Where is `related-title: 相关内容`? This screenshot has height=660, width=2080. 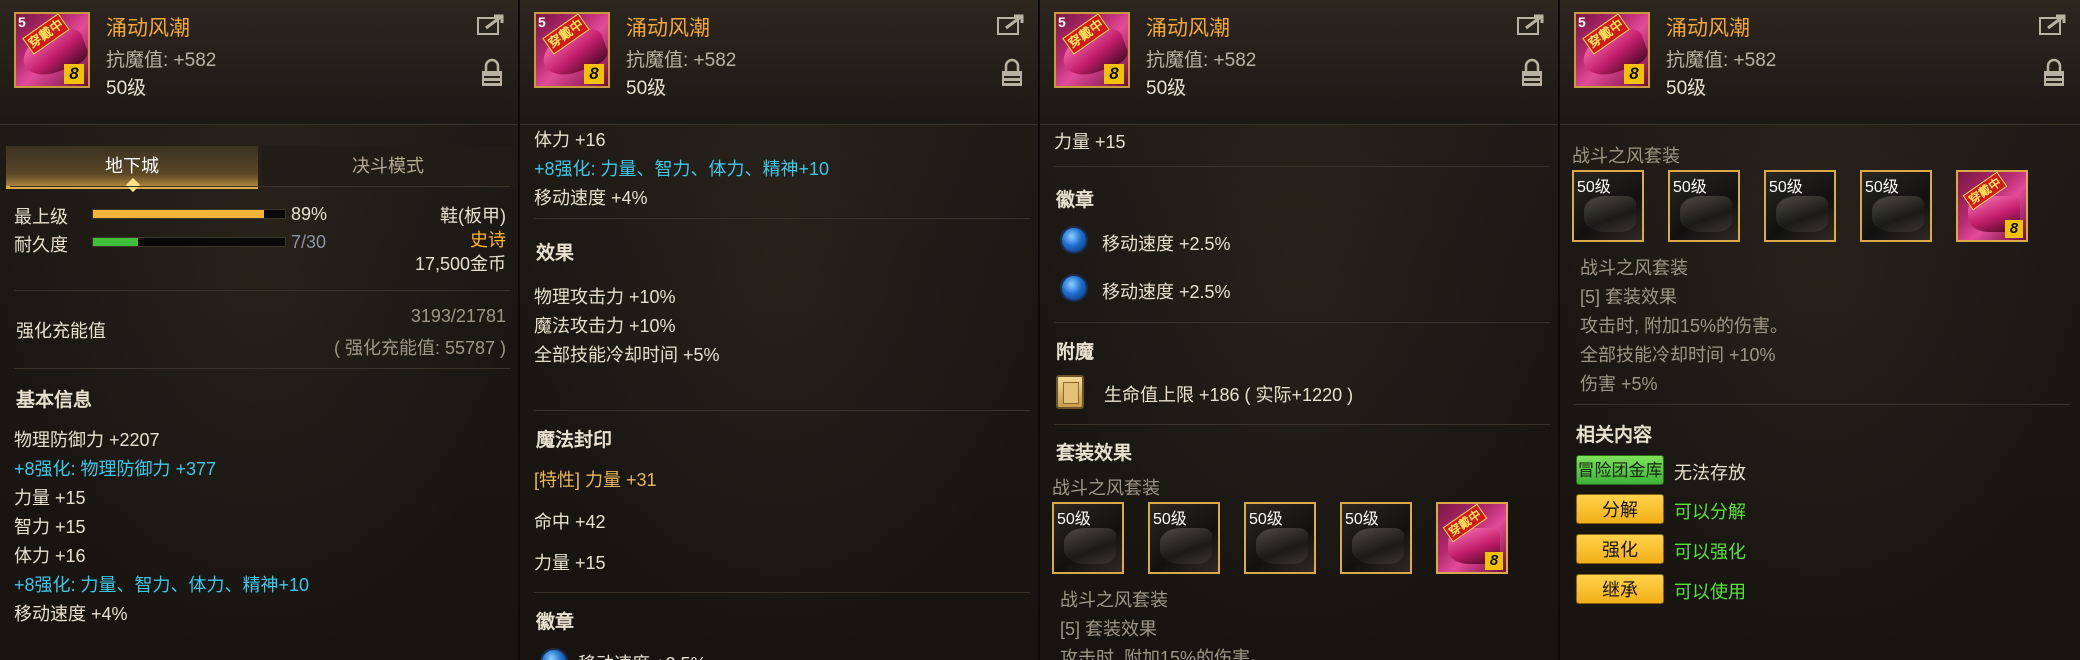
related-title: 相关内容 is located at coordinates (1614, 435).